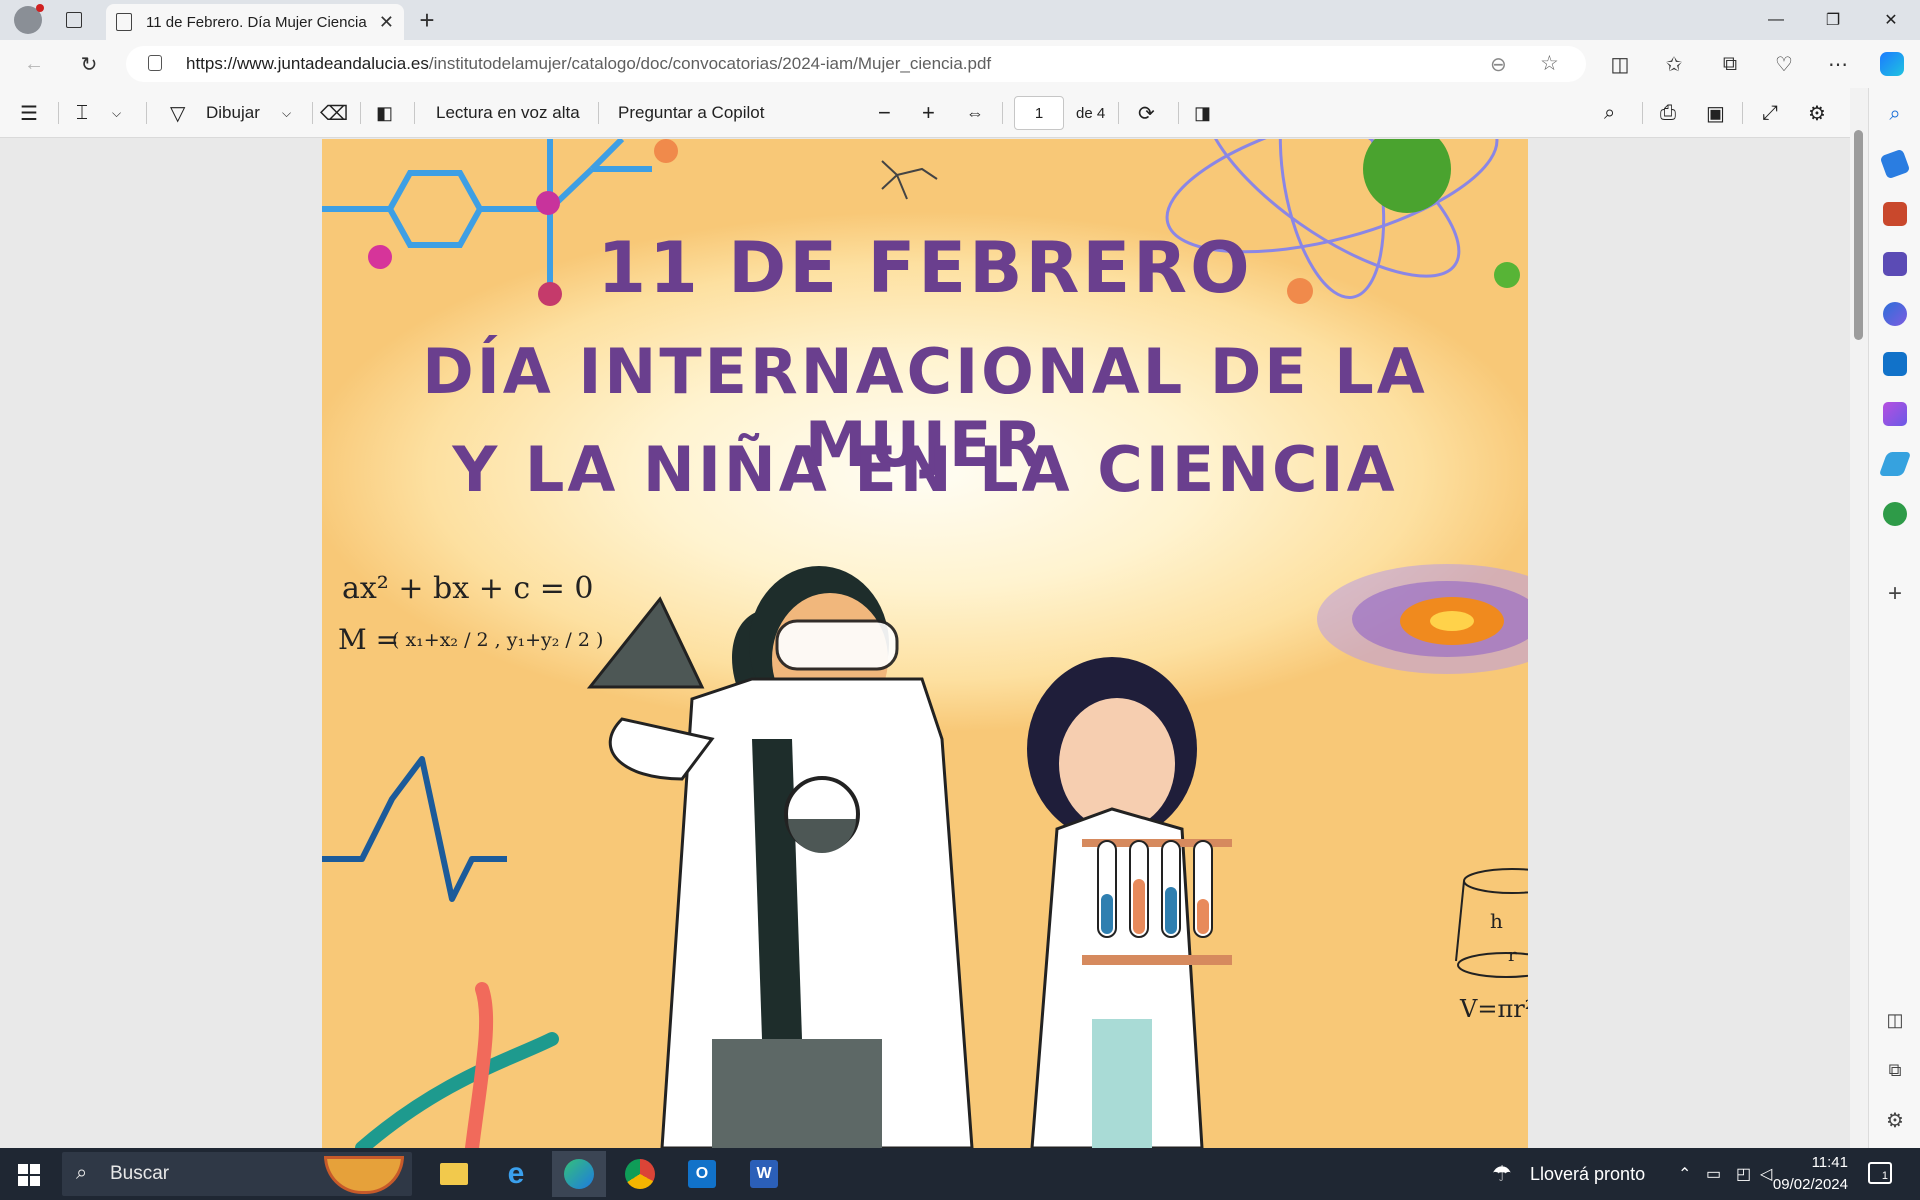 This screenshot has height=1200, width=1920. I want to click on more-menu-icon: ⋯, so click(1838, 64).